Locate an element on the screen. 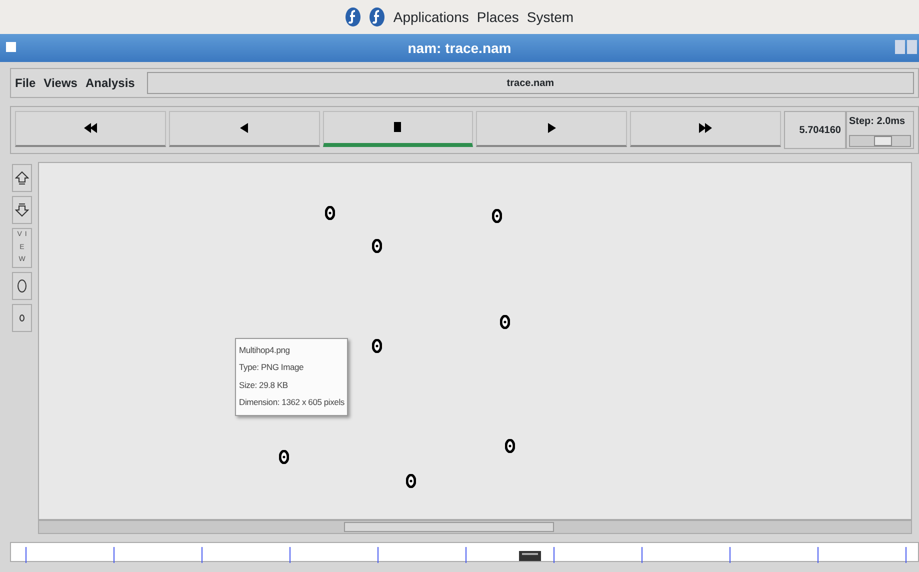 Image resolution: width=919 pixels, height=572 pixels. zoom-out-button is located at coordinates (22, 210).